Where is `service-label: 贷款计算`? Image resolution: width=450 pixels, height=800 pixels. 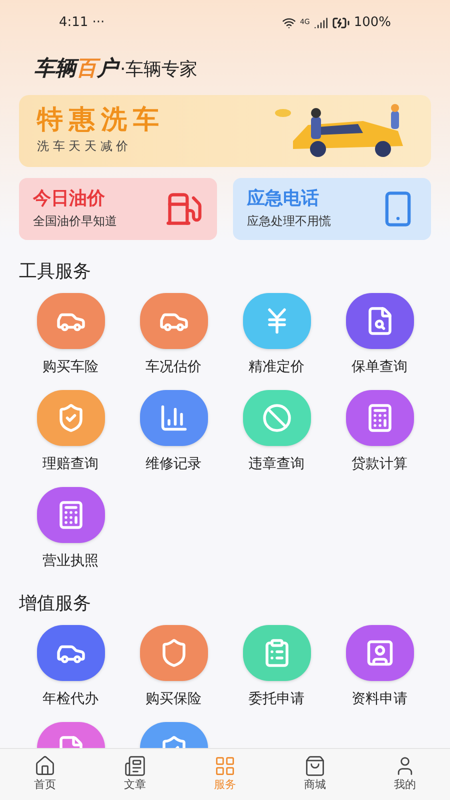 service-label: 贷款计算 is located at coordinates (380, 464).